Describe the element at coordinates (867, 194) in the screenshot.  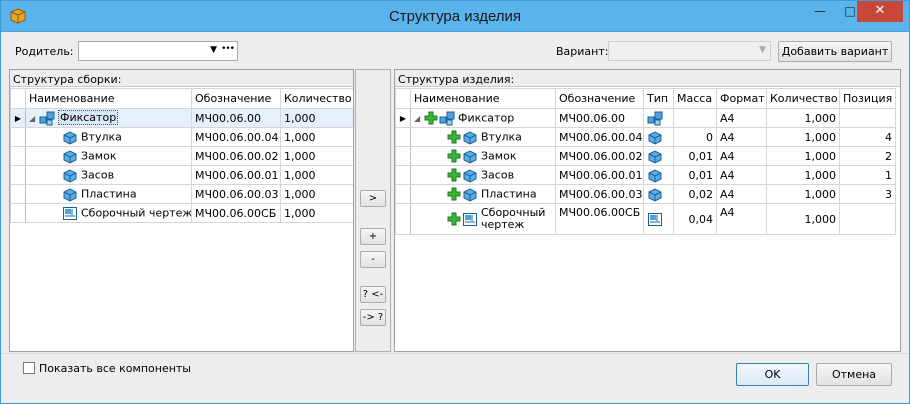
I see `cell-position: 3` at that location.